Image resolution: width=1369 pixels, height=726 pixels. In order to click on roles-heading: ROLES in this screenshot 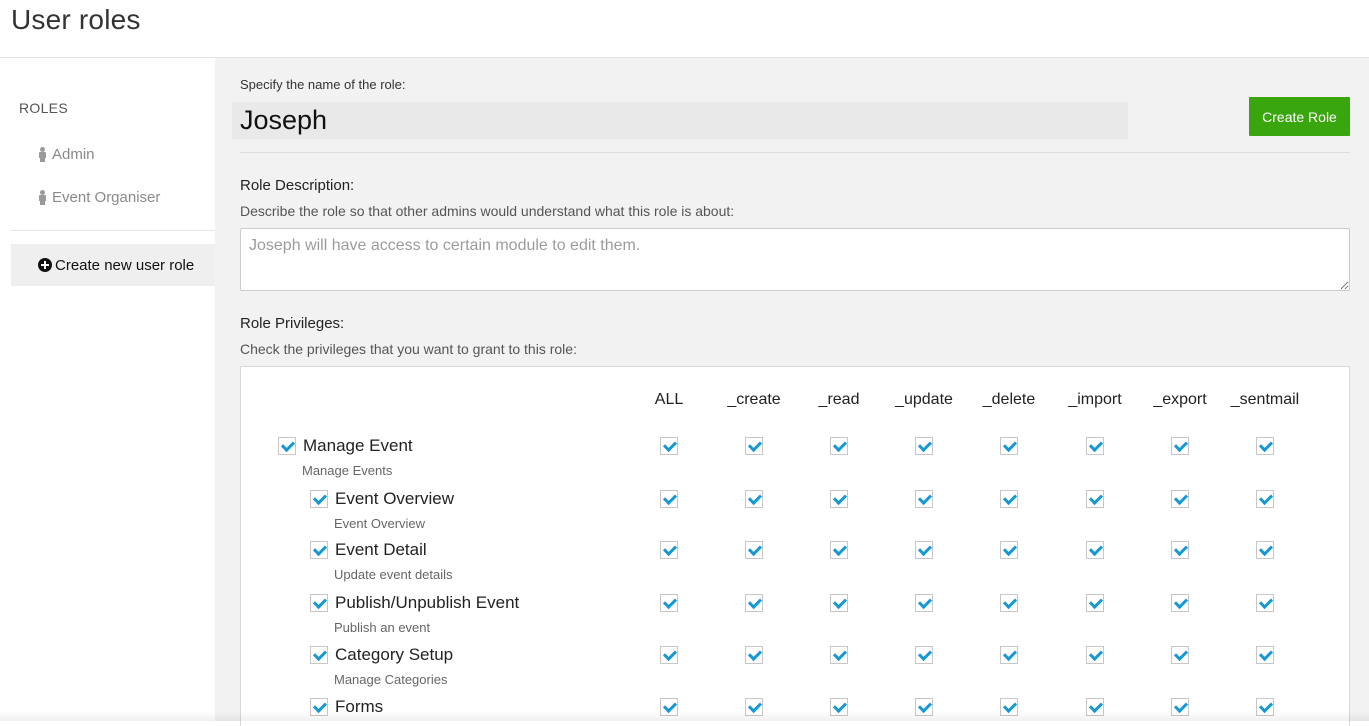, I will do `click(43, 108)`.